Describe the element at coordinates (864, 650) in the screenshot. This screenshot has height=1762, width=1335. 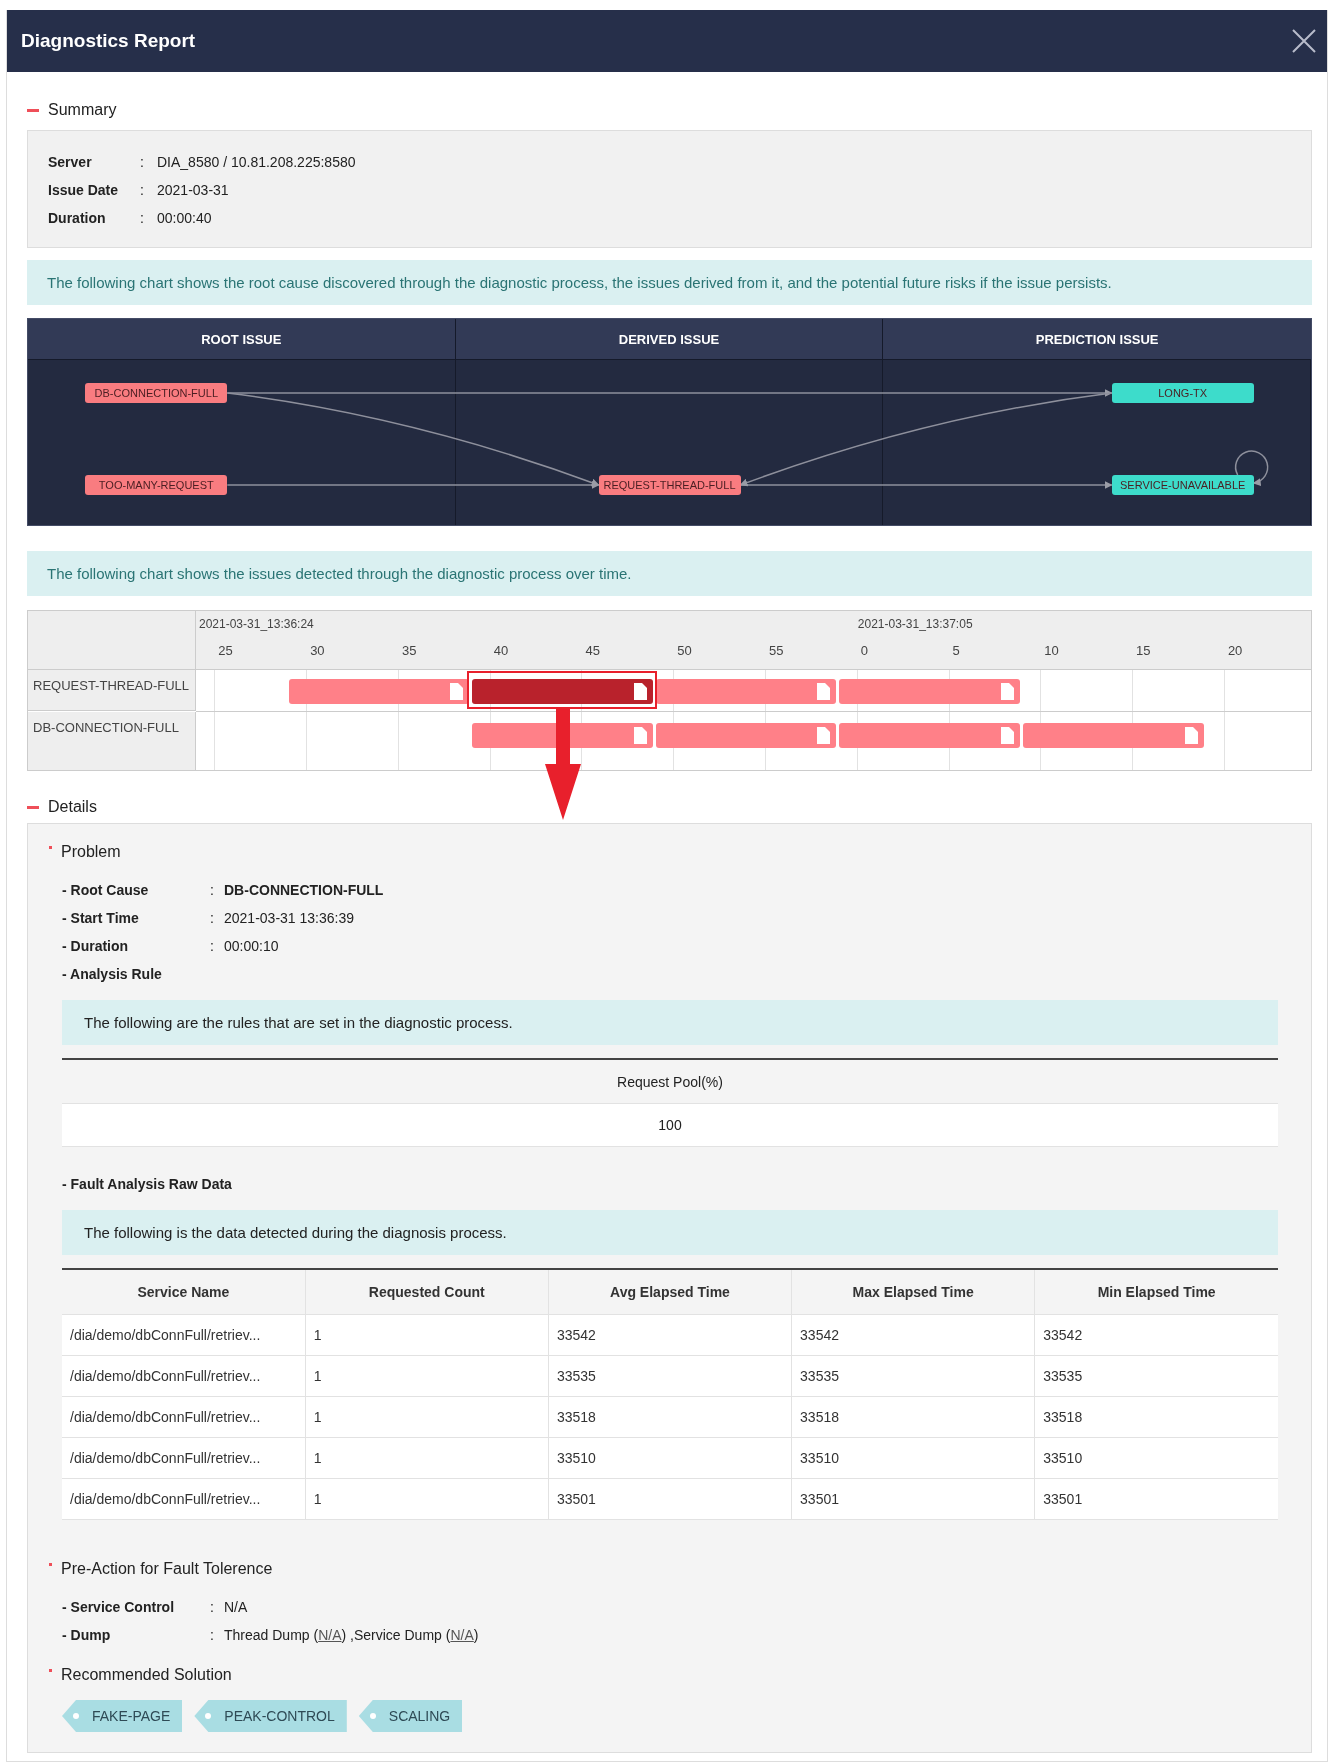
I see `axis-tick-label: 0` at that location.